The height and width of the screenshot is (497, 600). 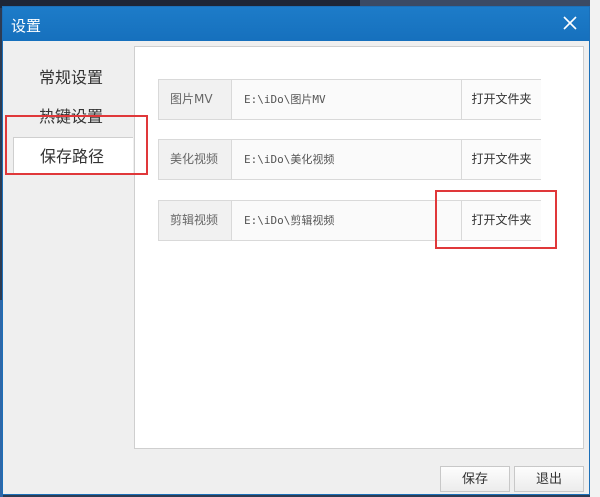 What do you see at coordinates (195, 220) in the screenshot?
I see `path-label: 剪辑视频` at bounding box center [195, 220].